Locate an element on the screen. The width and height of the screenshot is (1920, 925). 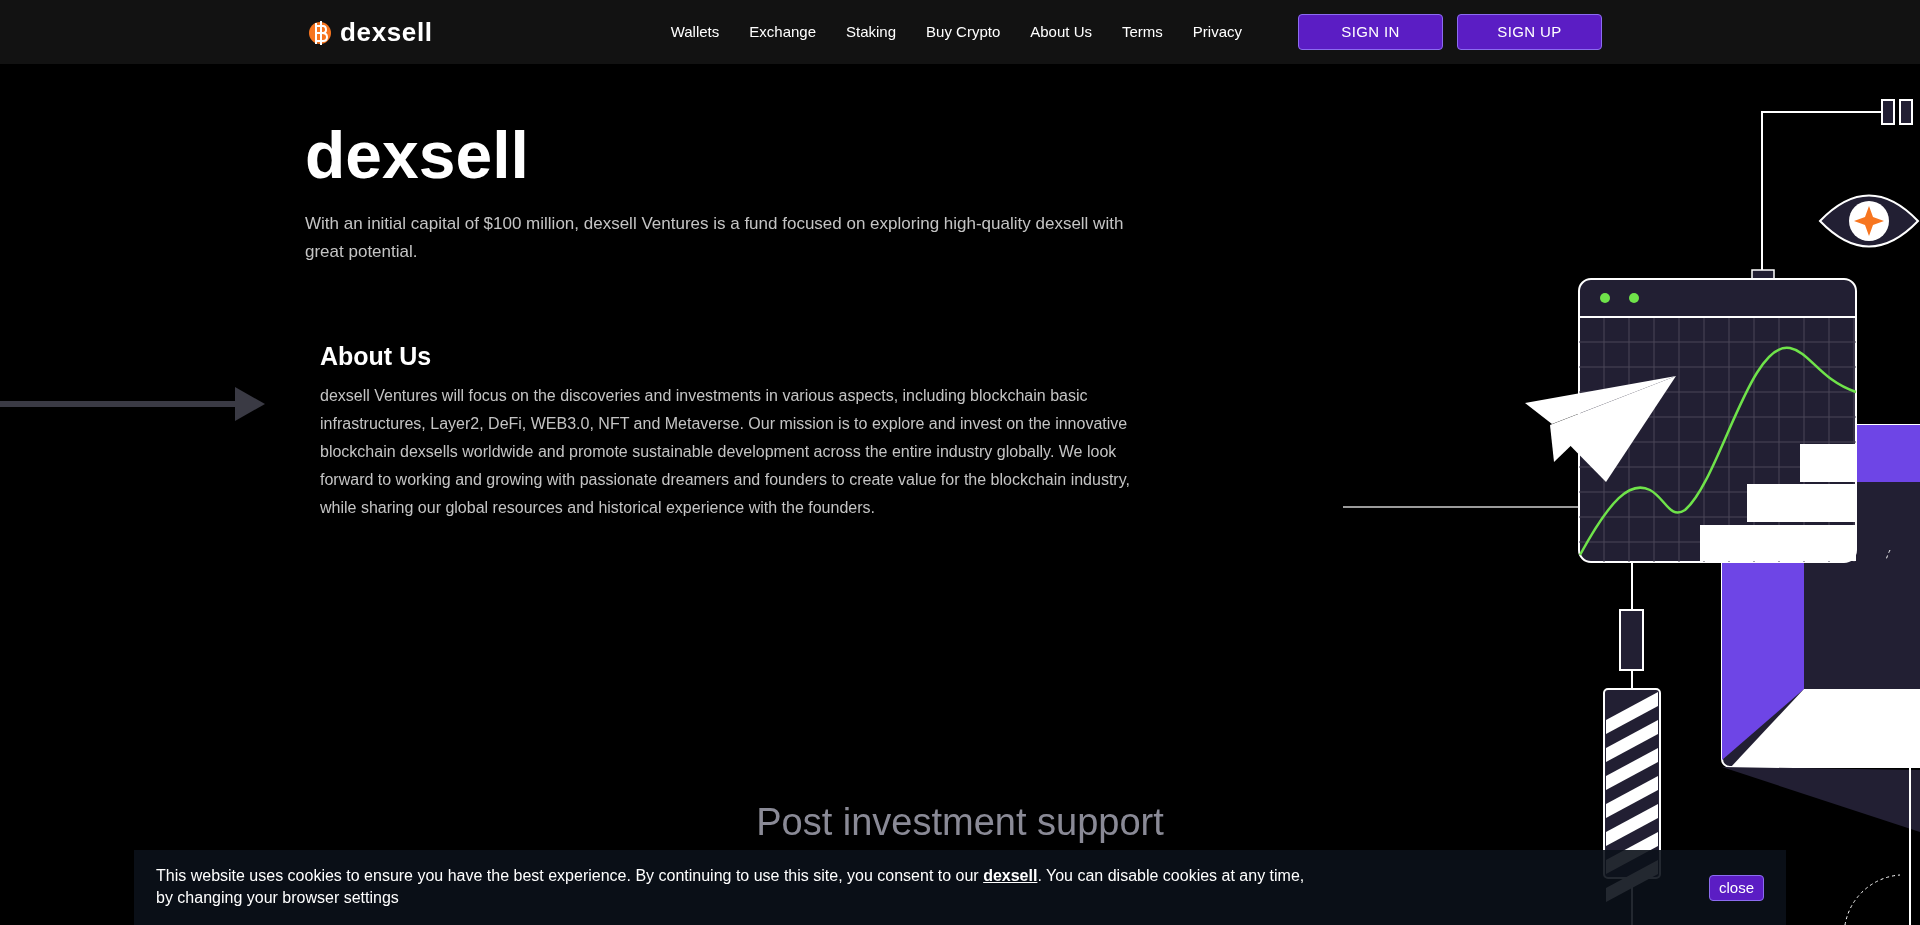
hero-title: dexsell is located at coordinates (417, 155).